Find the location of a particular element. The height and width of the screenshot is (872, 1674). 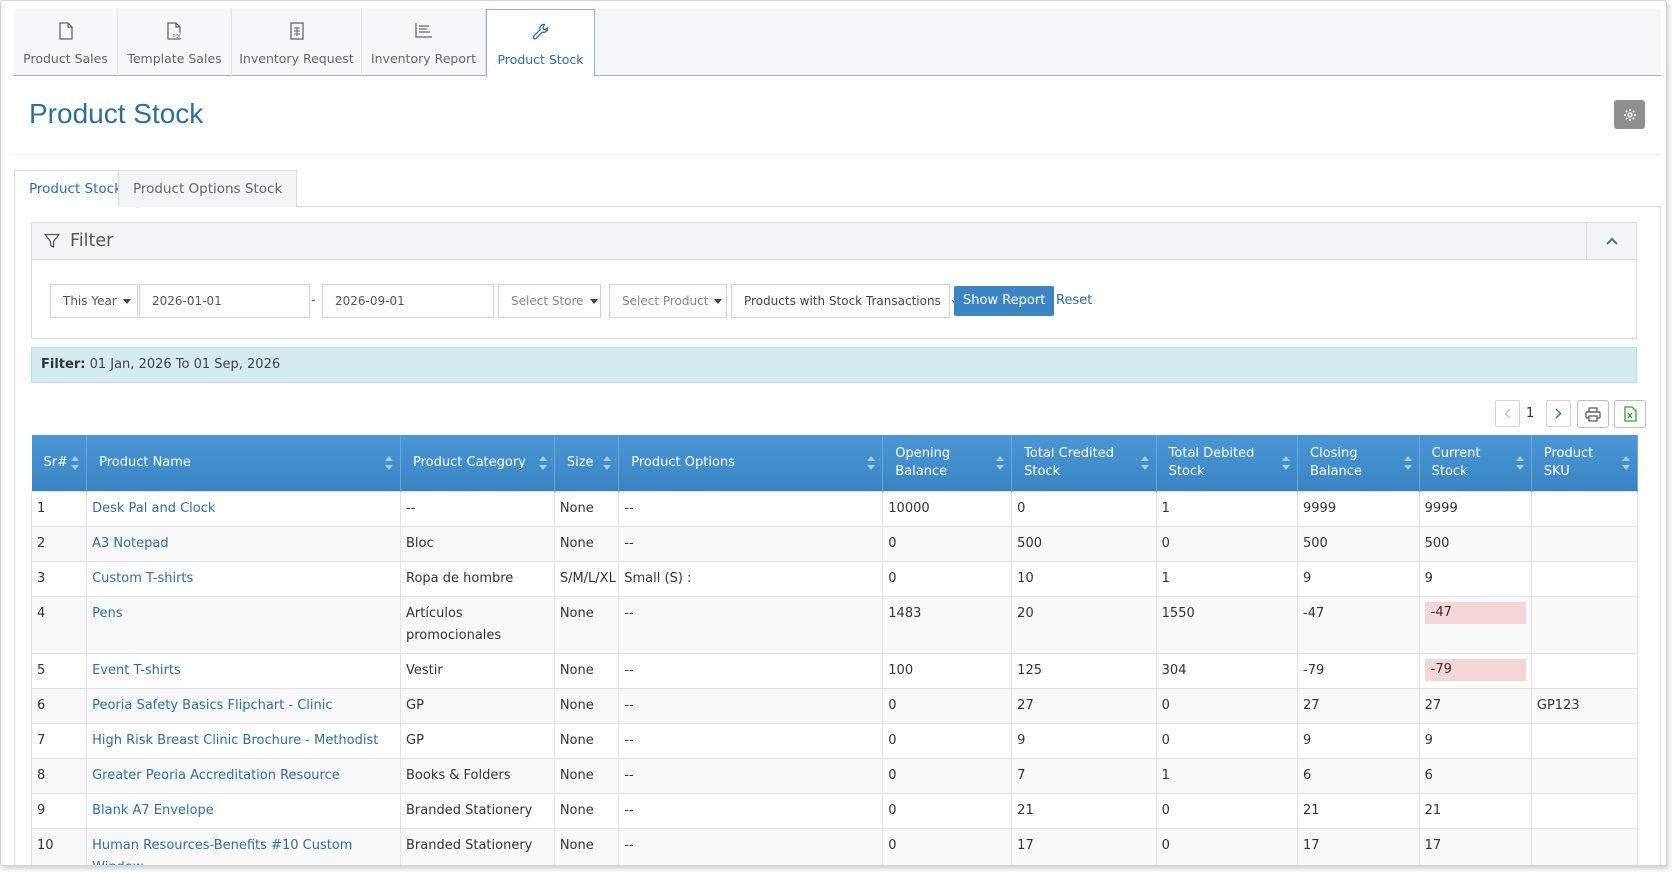

cell-value: Books & Folders is located at coordinates (458, 775).